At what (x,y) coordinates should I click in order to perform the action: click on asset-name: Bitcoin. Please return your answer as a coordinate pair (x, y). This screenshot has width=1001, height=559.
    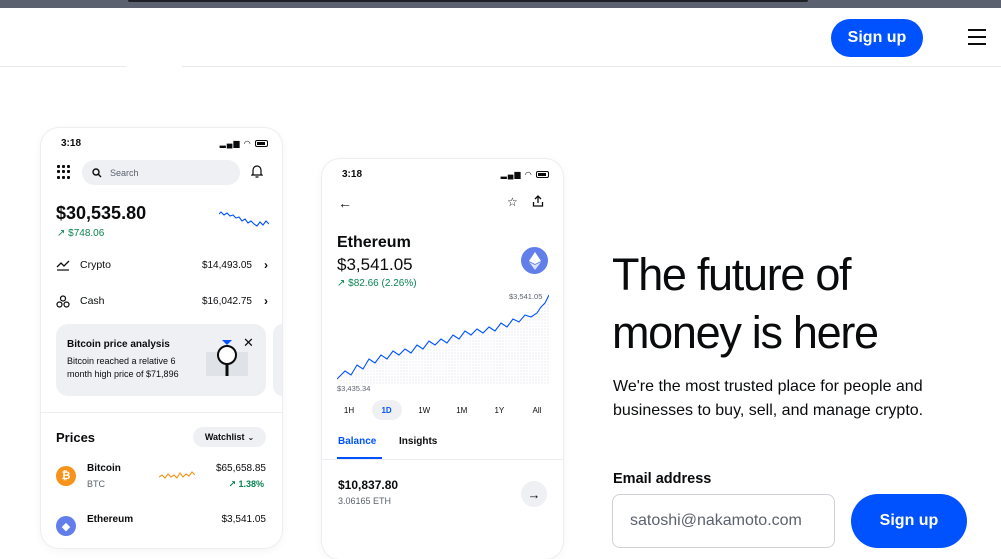
    Looking at the image, I should click on (104, 468).